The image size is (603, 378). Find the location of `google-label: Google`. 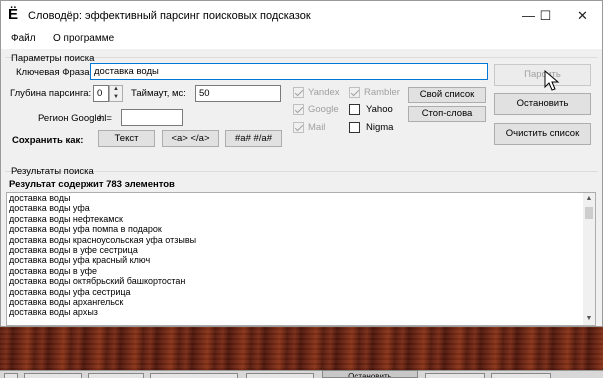

google-label: Google is located at coordinates (323, 109).